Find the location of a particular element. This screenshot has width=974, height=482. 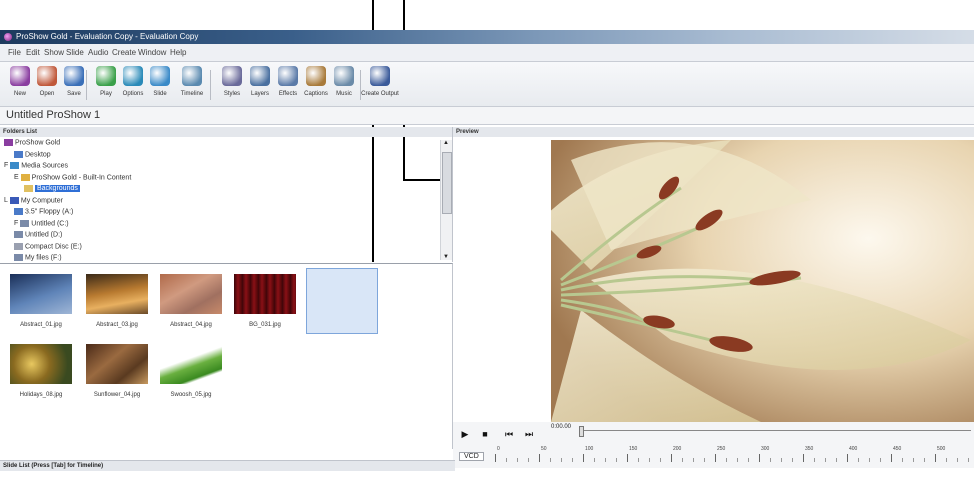

next-button: ⏭ is located at coordinates (529, 434).